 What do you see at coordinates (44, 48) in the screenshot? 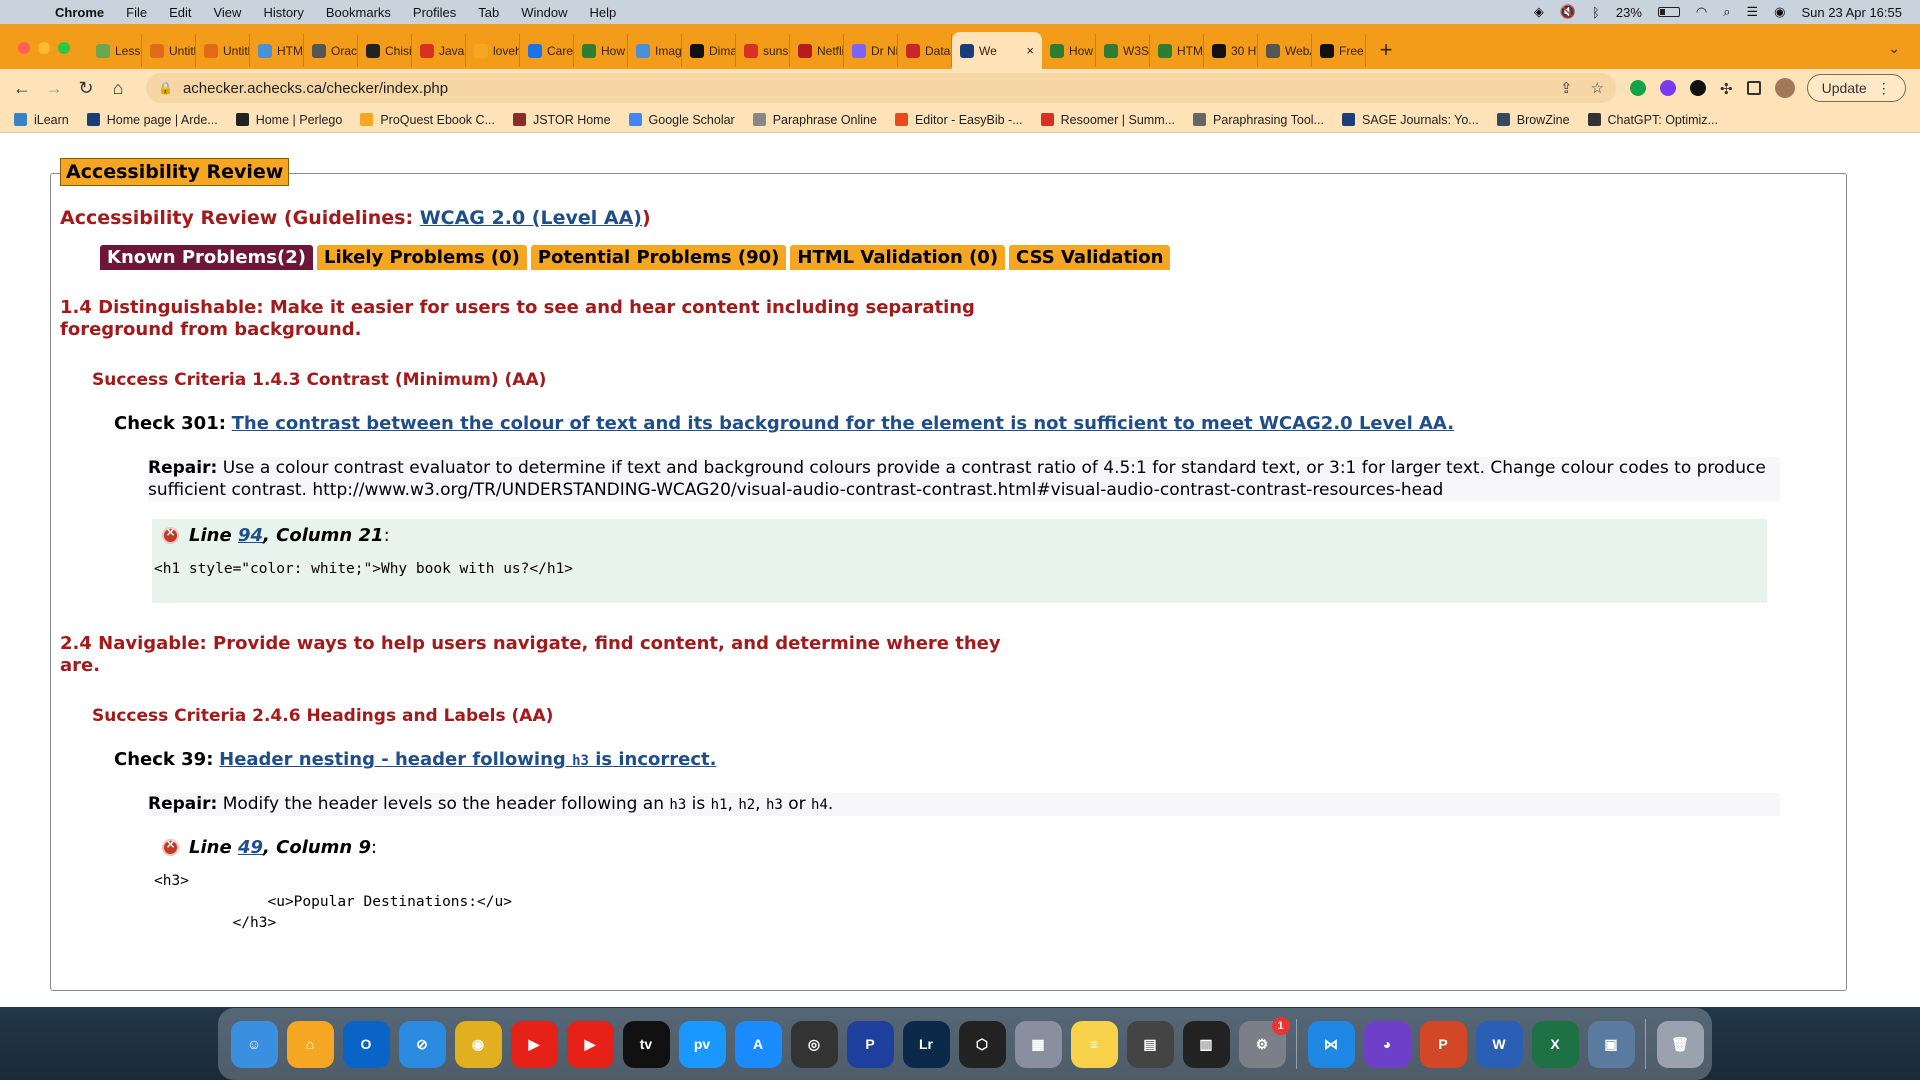
I see `minimize-window-button` at bounding box center [44, 48].